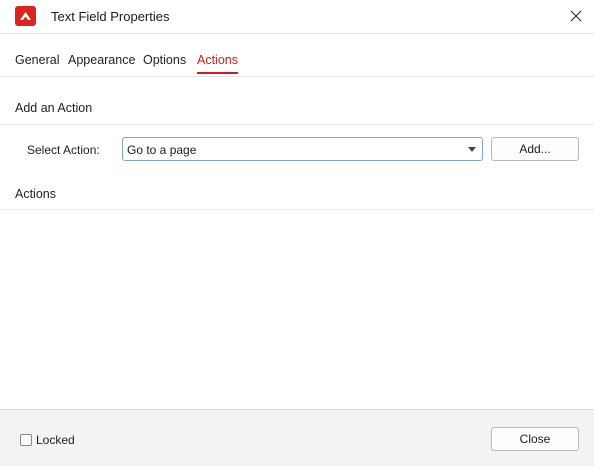  What do you see at coordinates (472, 149) in the screenshot?
I see `dropdown-arrow-icon` at bounding box center [472, 149].